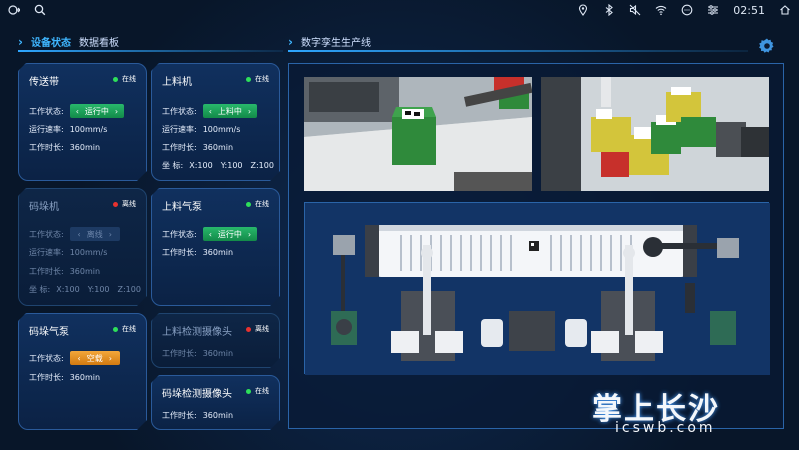 This screenshot has width=799, height=450. What do you see at coordinates (635, 10) in the screenshot?
I see `mute-icon` at bounding box center [635, 10].